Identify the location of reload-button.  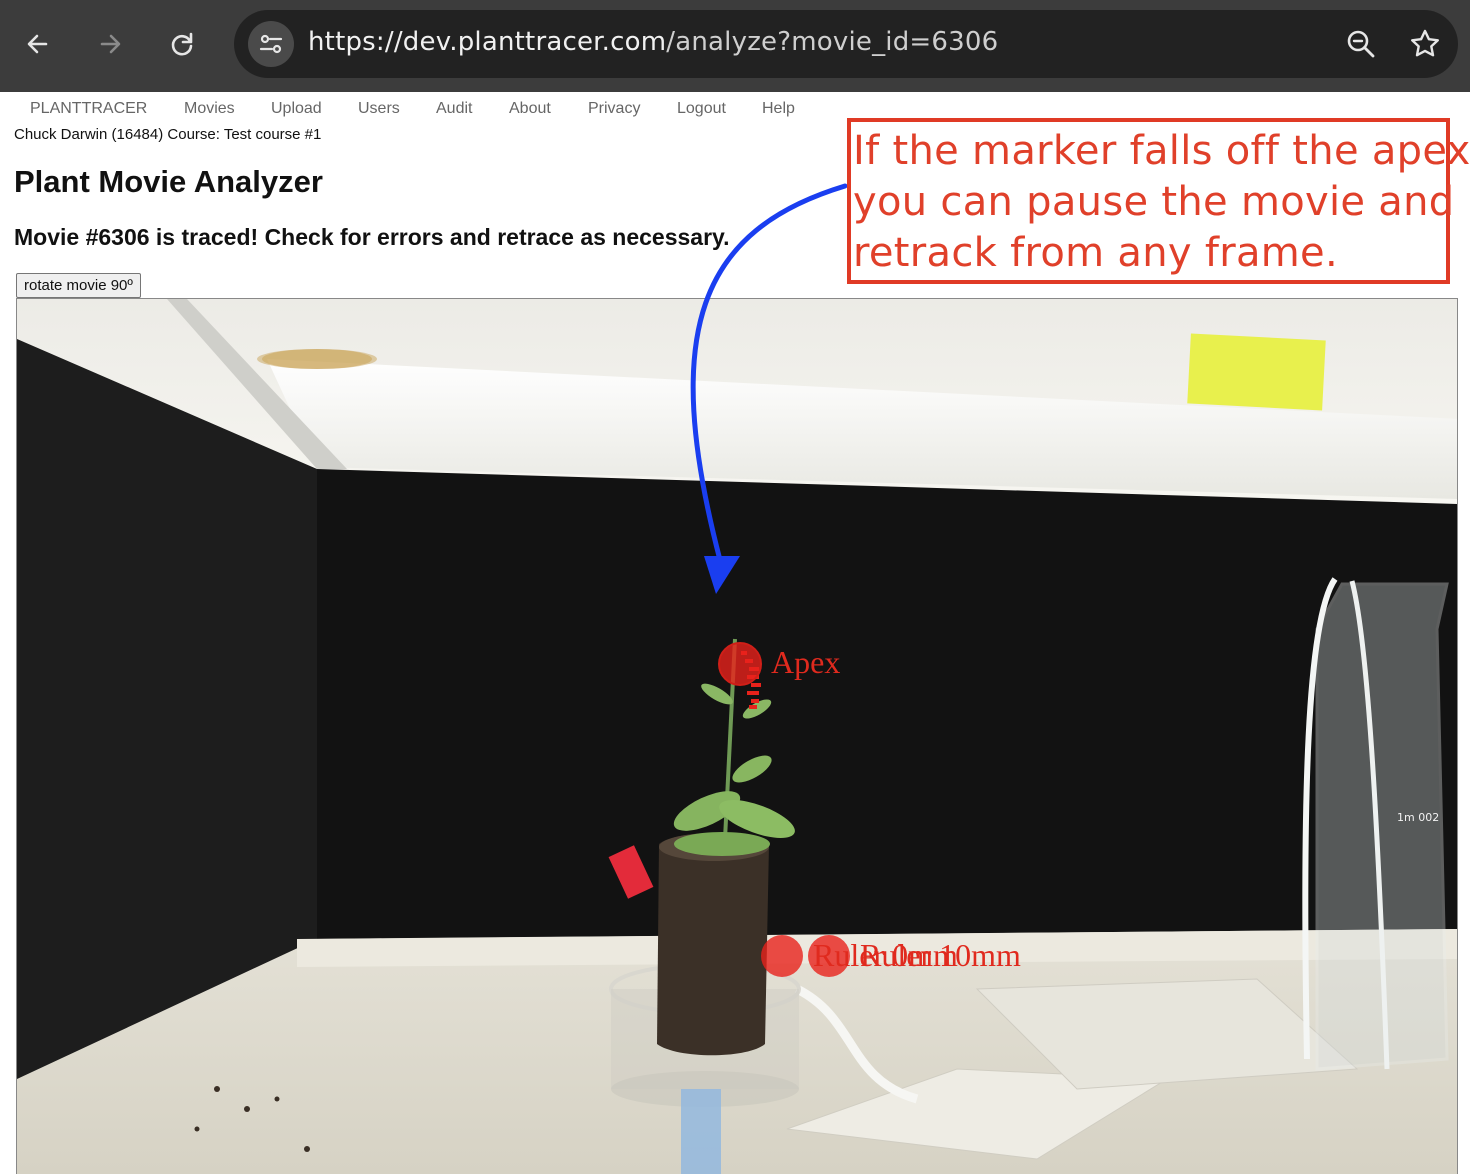
(182, 44).